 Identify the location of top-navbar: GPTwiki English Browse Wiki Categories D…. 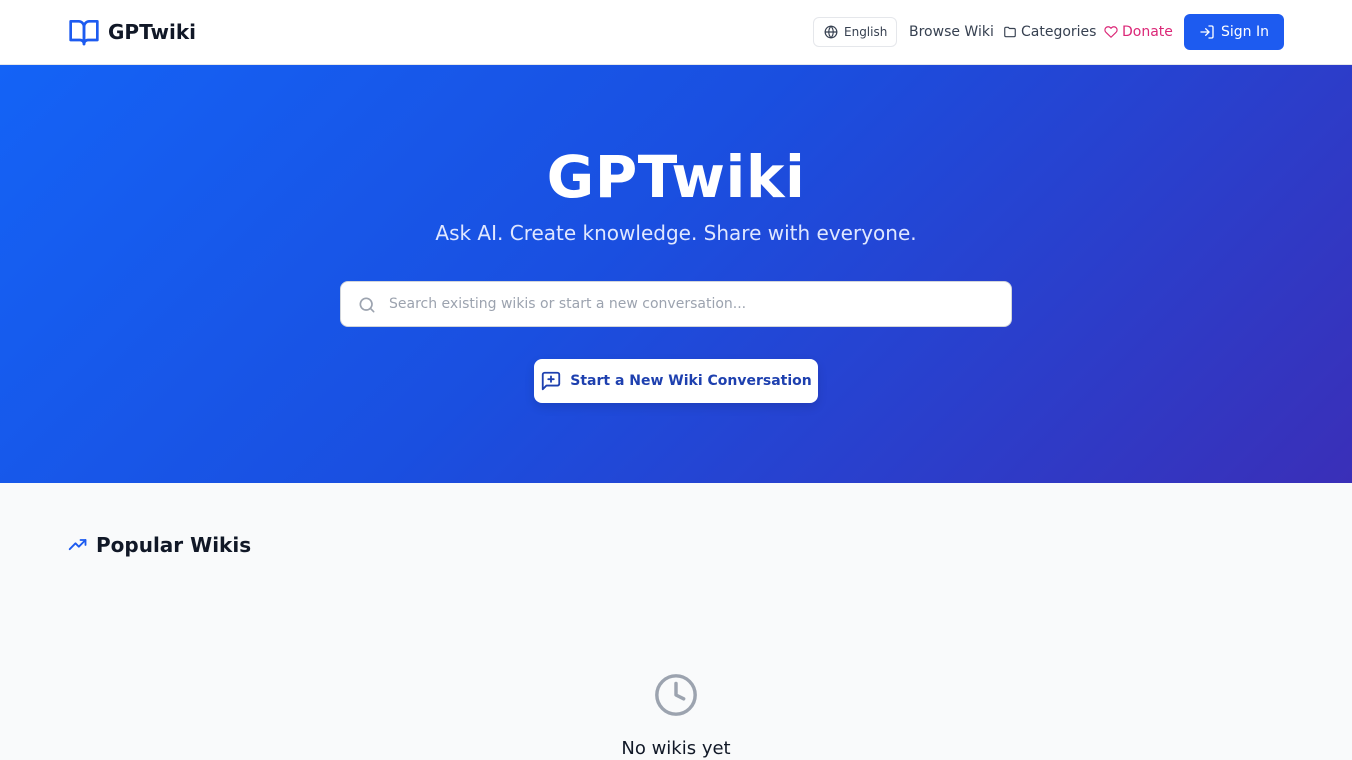
(676, 32).